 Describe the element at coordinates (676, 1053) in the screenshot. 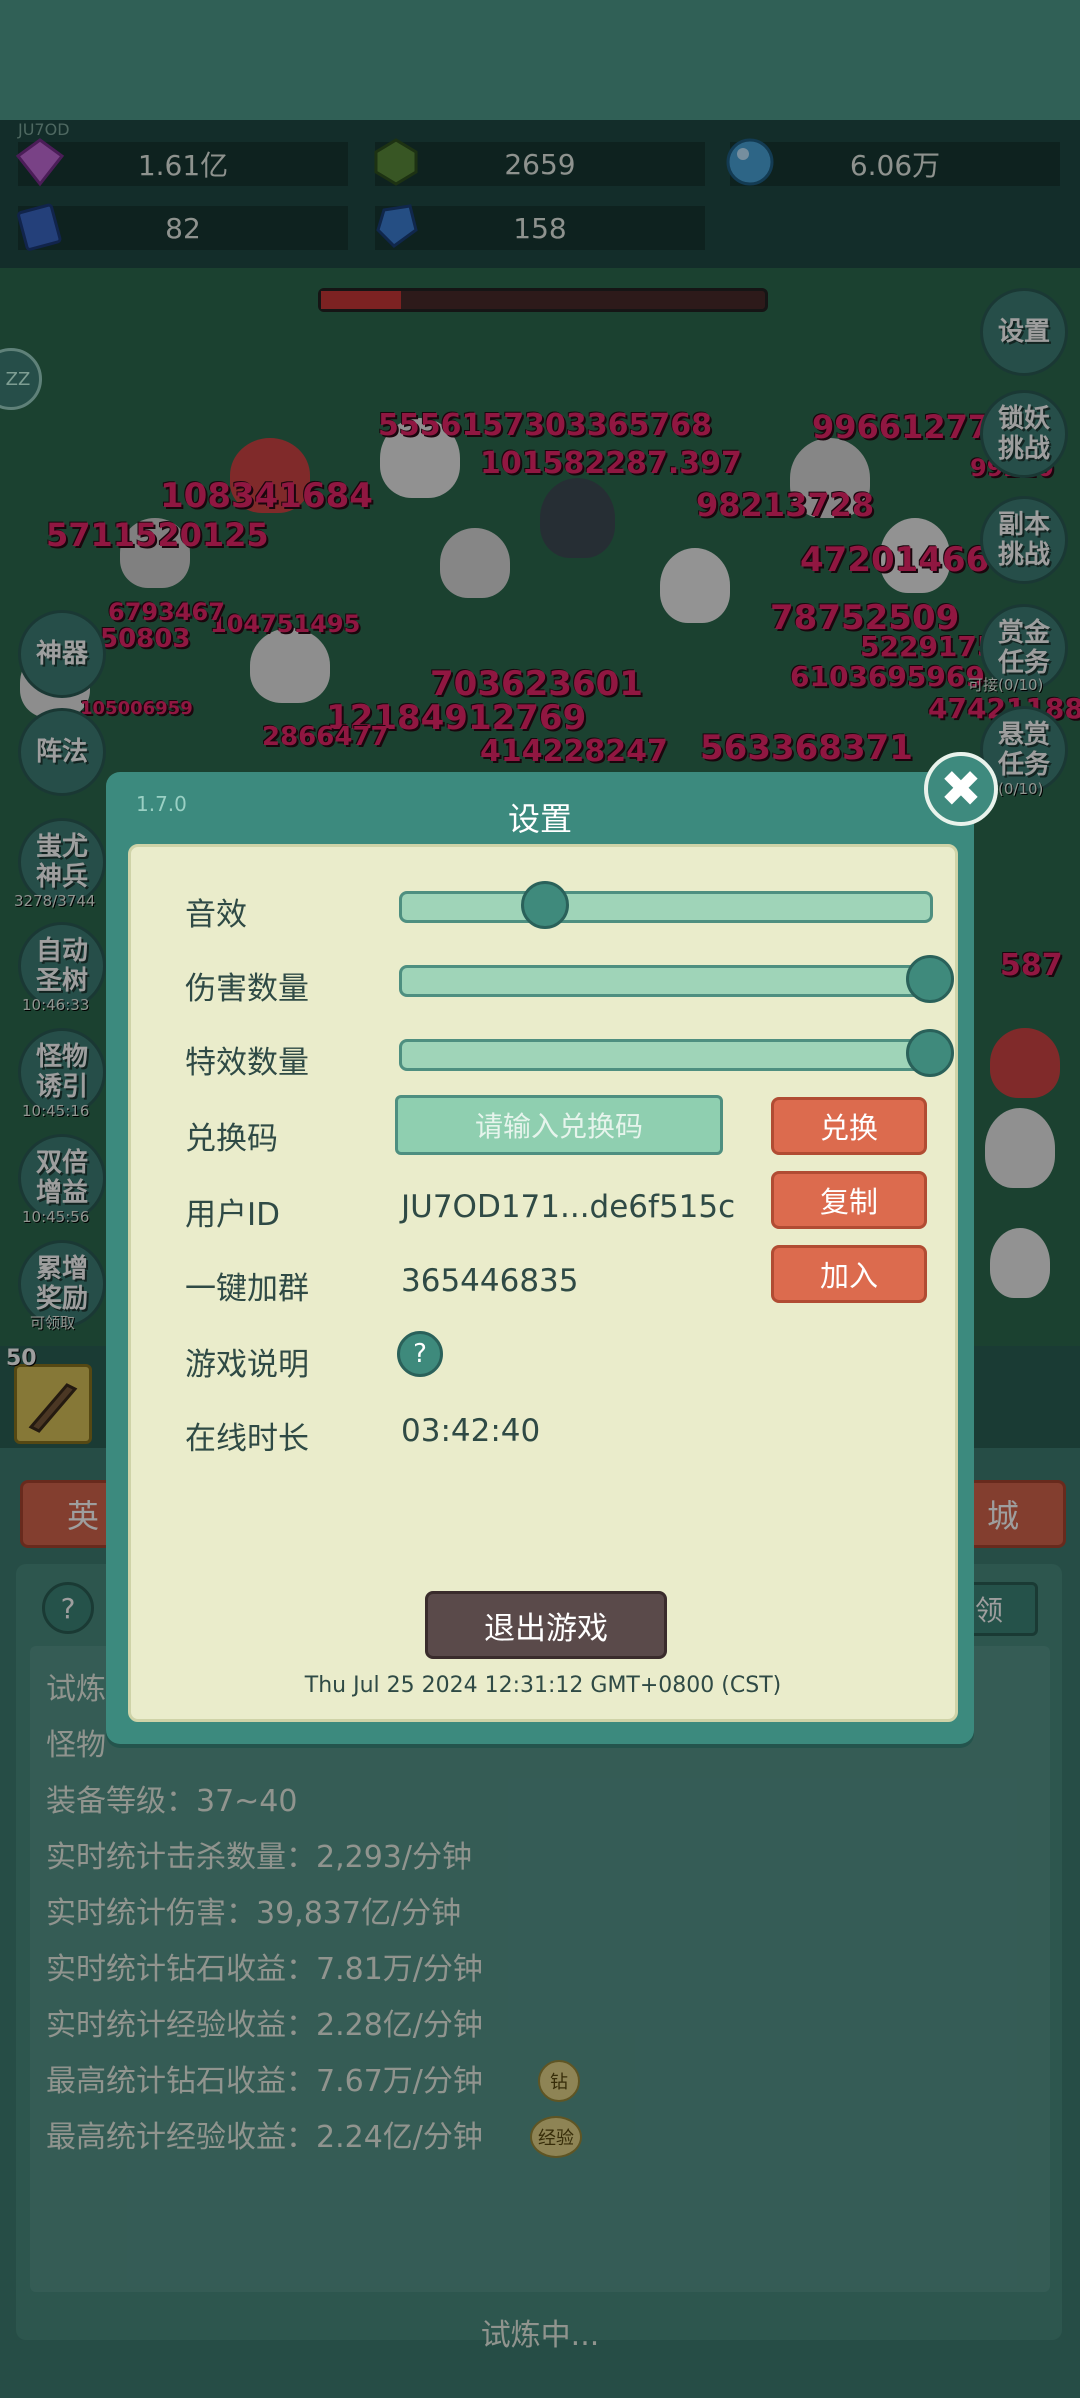

I see `effect-count-slider` at that location.